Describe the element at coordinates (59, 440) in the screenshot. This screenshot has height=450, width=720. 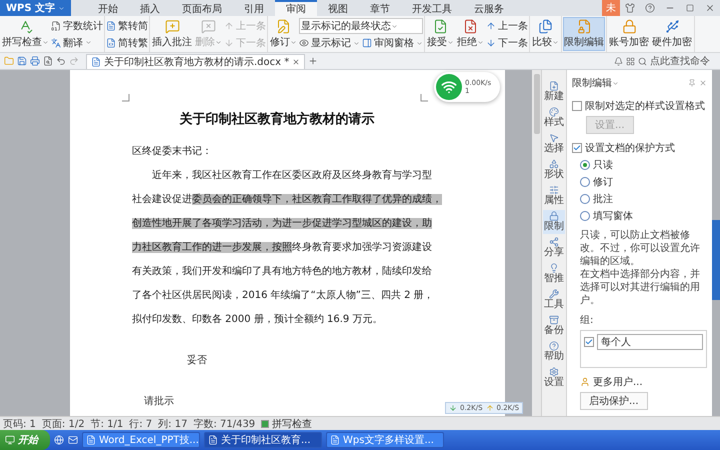
I see `globe-icon` at that location.